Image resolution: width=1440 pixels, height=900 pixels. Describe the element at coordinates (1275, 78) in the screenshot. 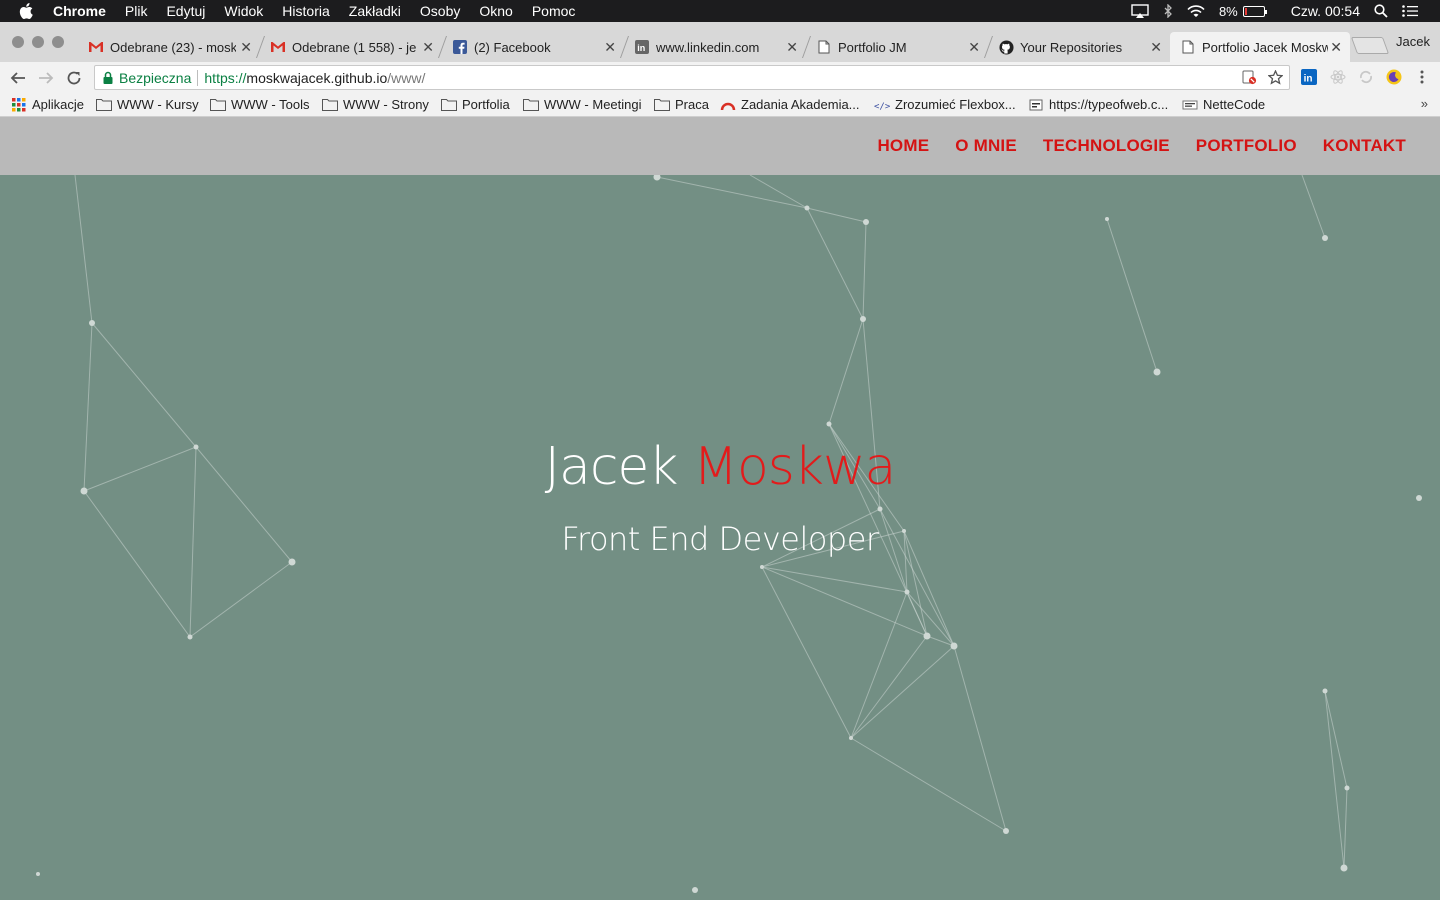

I see `bookmark-star-icon` at that location.